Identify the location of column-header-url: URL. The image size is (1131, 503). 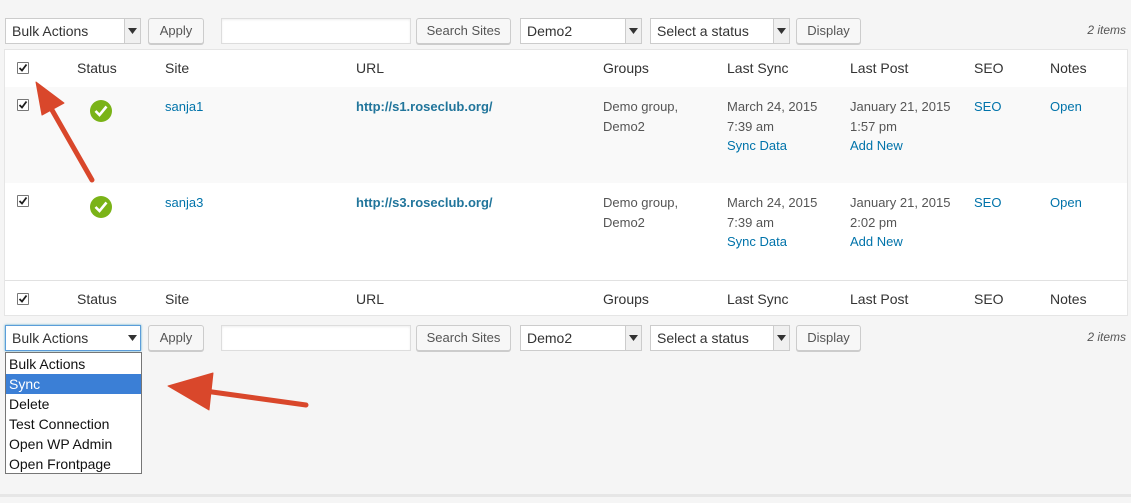
(370, 68).